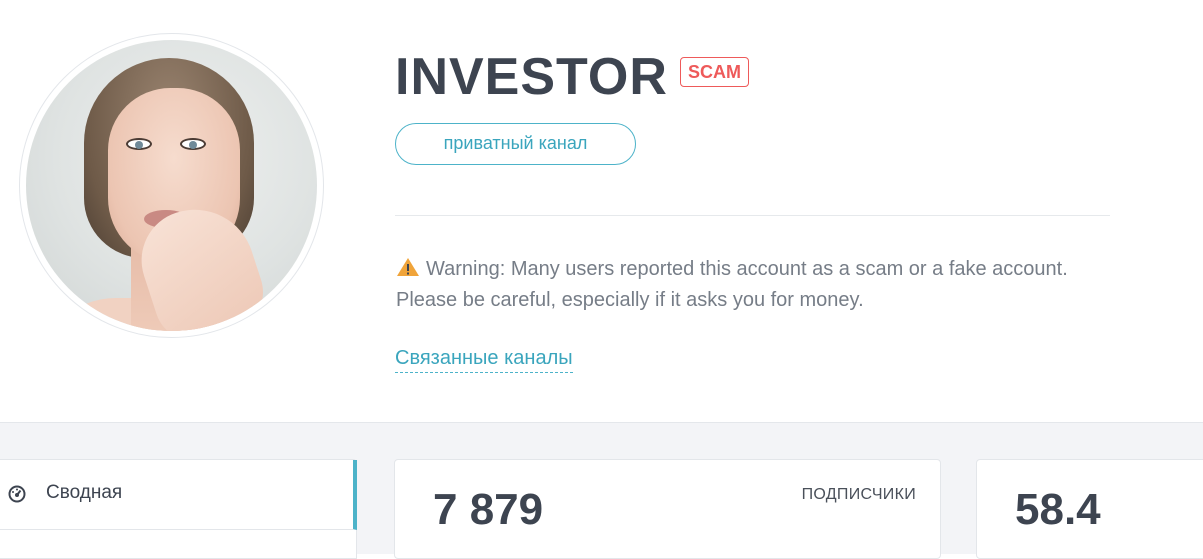 The width and height of the screenshot is (1203, 559). Describe the element at coordinates (515, 144) in the screenshot. I see `private-channel-badge: приватный канал` at that location.